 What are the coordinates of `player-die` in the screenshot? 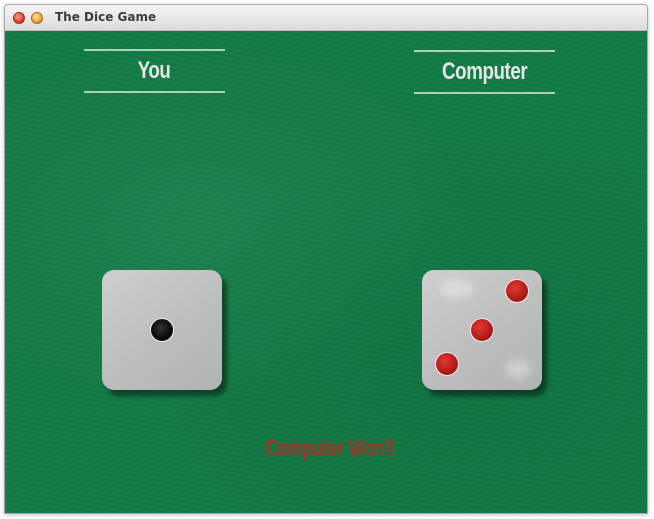 It's located at (162, 330).